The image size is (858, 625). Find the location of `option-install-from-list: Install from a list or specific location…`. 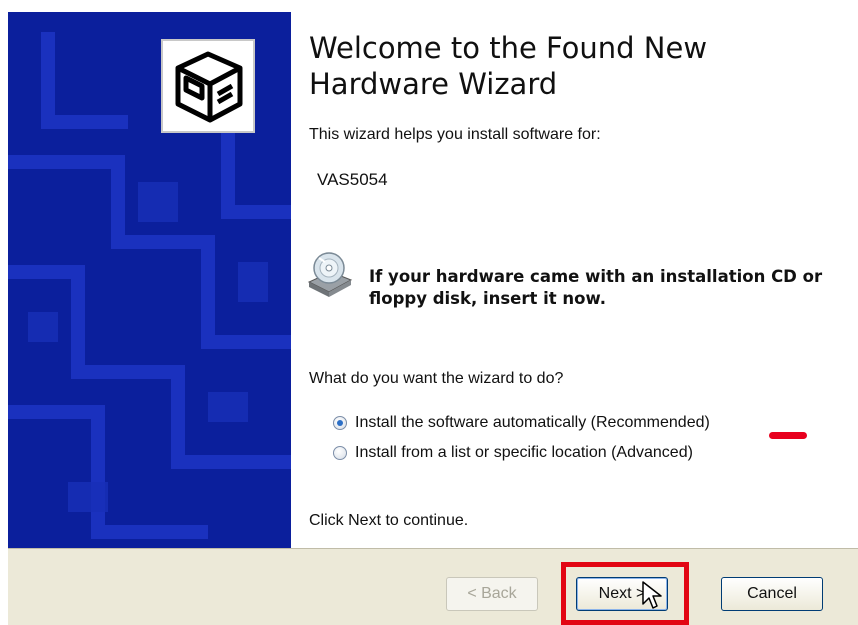

option-install-from-list: Install from a list or specific location… is located at coordinates (513, 453).